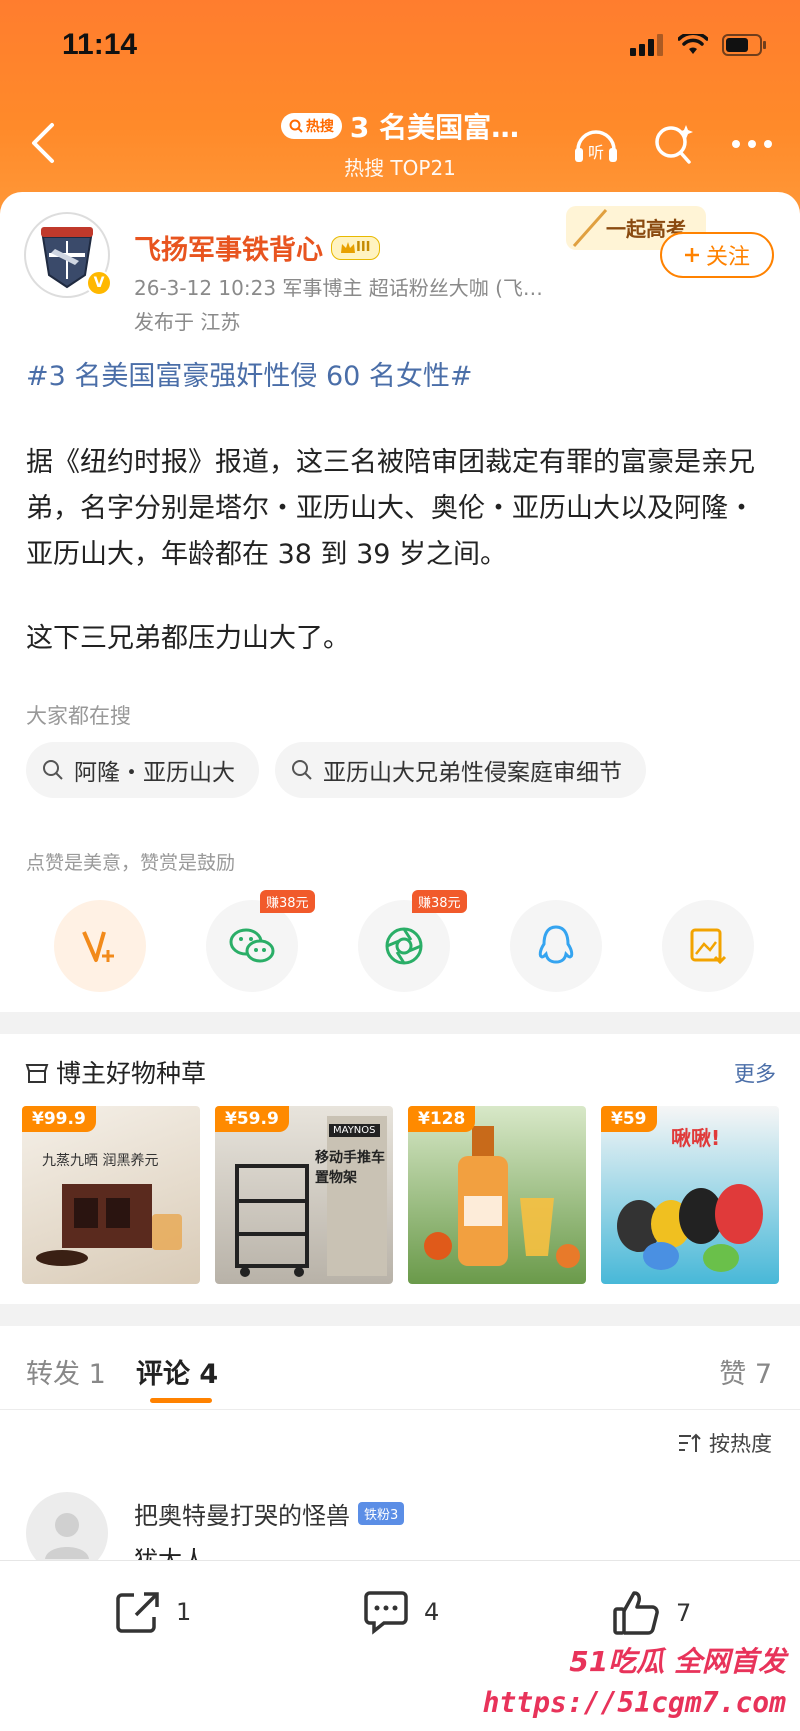  Describe the element at coordinates (684, 1613) in the screenshot. I see `like-count: 7` at that location.